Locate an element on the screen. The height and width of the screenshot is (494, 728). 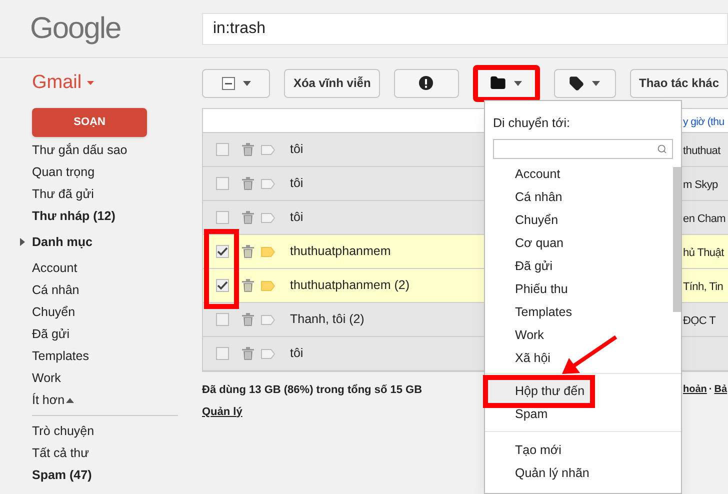
move-menu-item: Phiếu thu is located at coordinates (579, 289).